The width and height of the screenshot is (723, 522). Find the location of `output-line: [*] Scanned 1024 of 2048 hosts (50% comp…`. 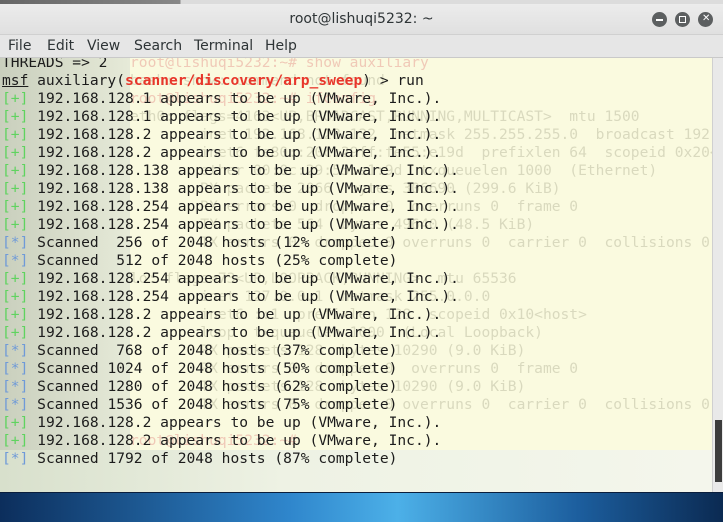

output-line: [*] Scanned 1024 of 2048 hosts (50% comp… is located at coordinates (199, 368).